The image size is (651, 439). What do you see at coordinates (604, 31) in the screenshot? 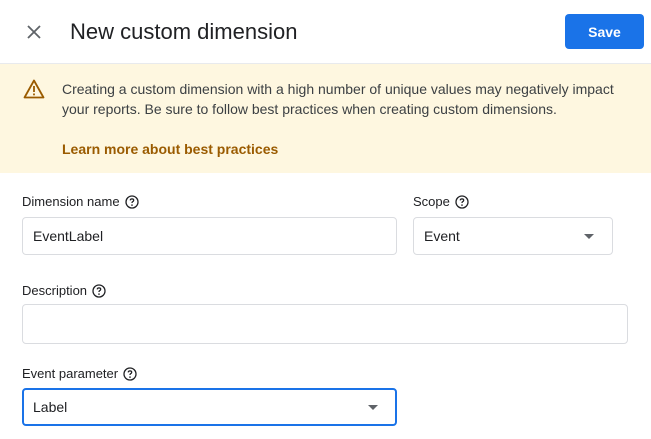
I see `save-button: Save` at bounding box center [604, 31].